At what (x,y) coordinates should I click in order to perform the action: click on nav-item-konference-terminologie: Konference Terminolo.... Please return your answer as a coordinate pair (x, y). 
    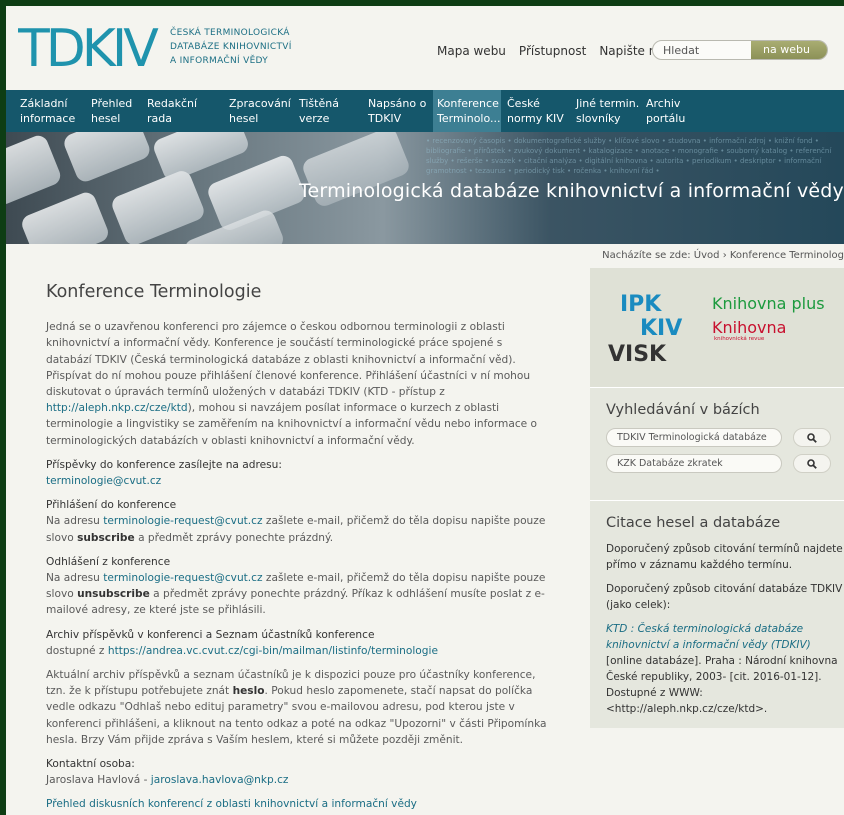
    Looking at the image, I should click on (467, 111).